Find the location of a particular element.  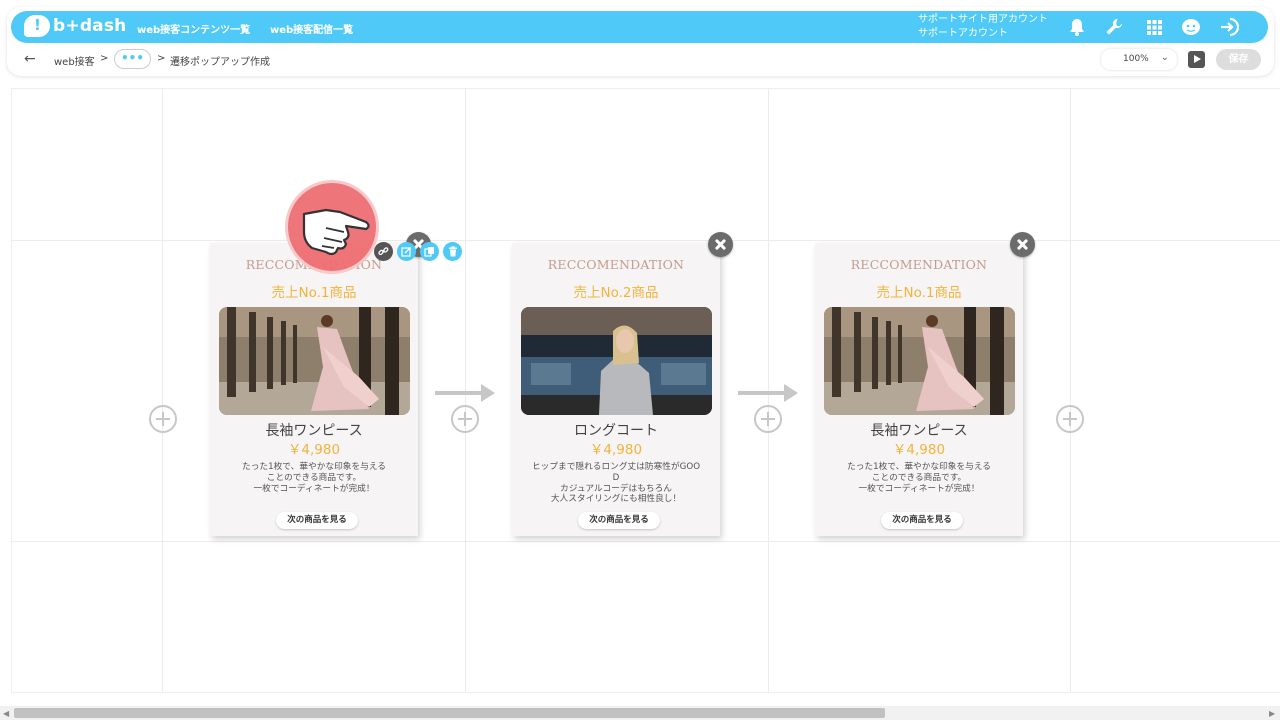

breadcrumb-current: 遷移ポップアップ作成 is located at coordinates (220, 62).